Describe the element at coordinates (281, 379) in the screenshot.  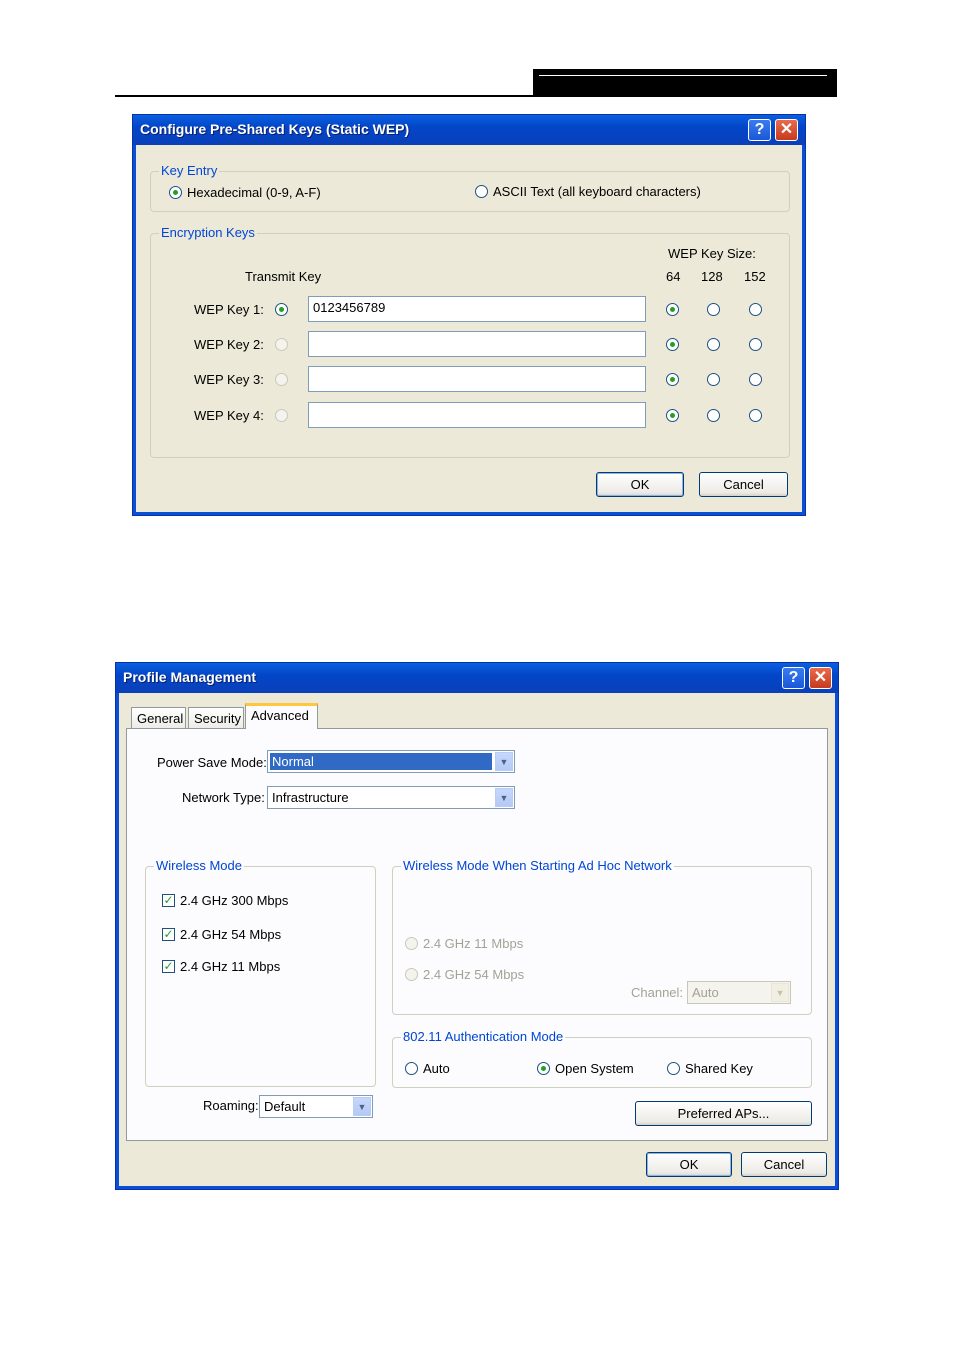
I see `transmit-key-3-radio` at that location.